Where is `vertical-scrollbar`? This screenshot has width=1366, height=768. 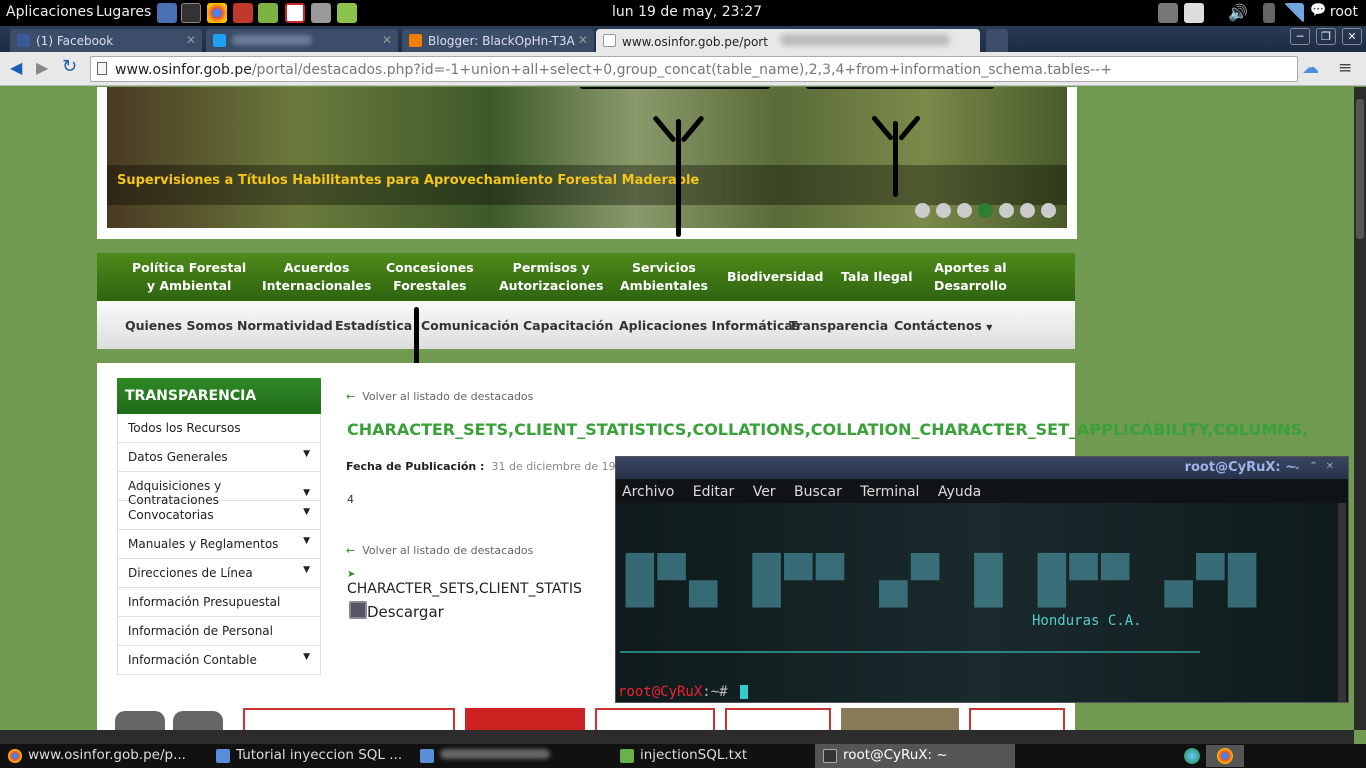 vertical-scrollbar is located at coordinates (1360, 408).